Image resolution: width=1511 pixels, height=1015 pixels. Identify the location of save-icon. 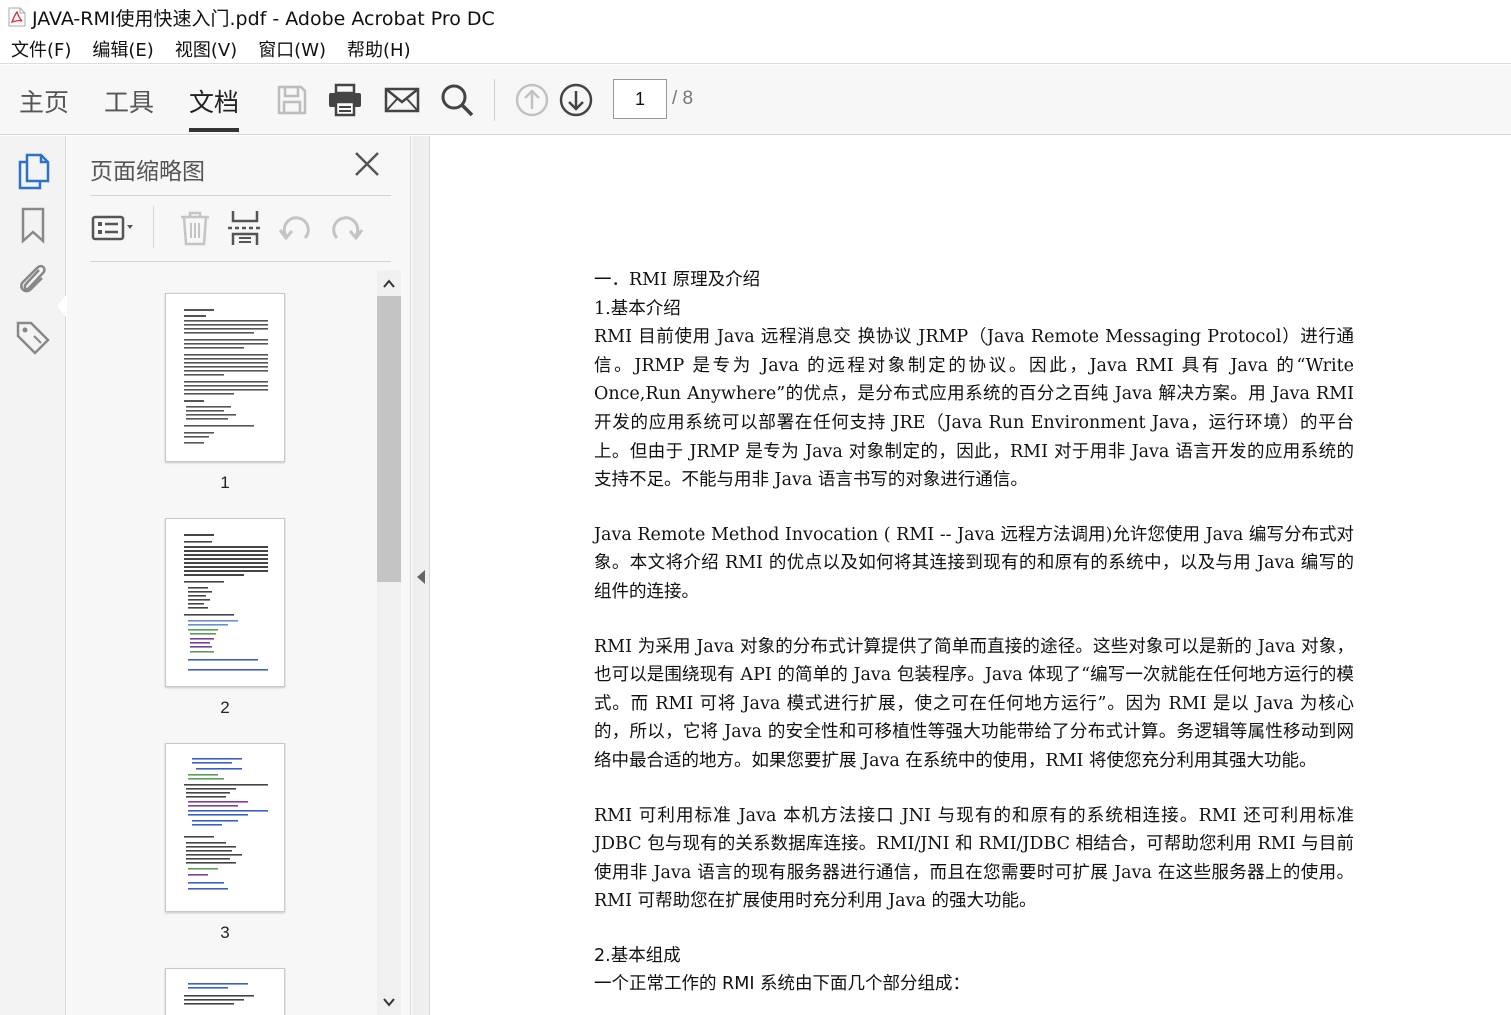
(292, 100).